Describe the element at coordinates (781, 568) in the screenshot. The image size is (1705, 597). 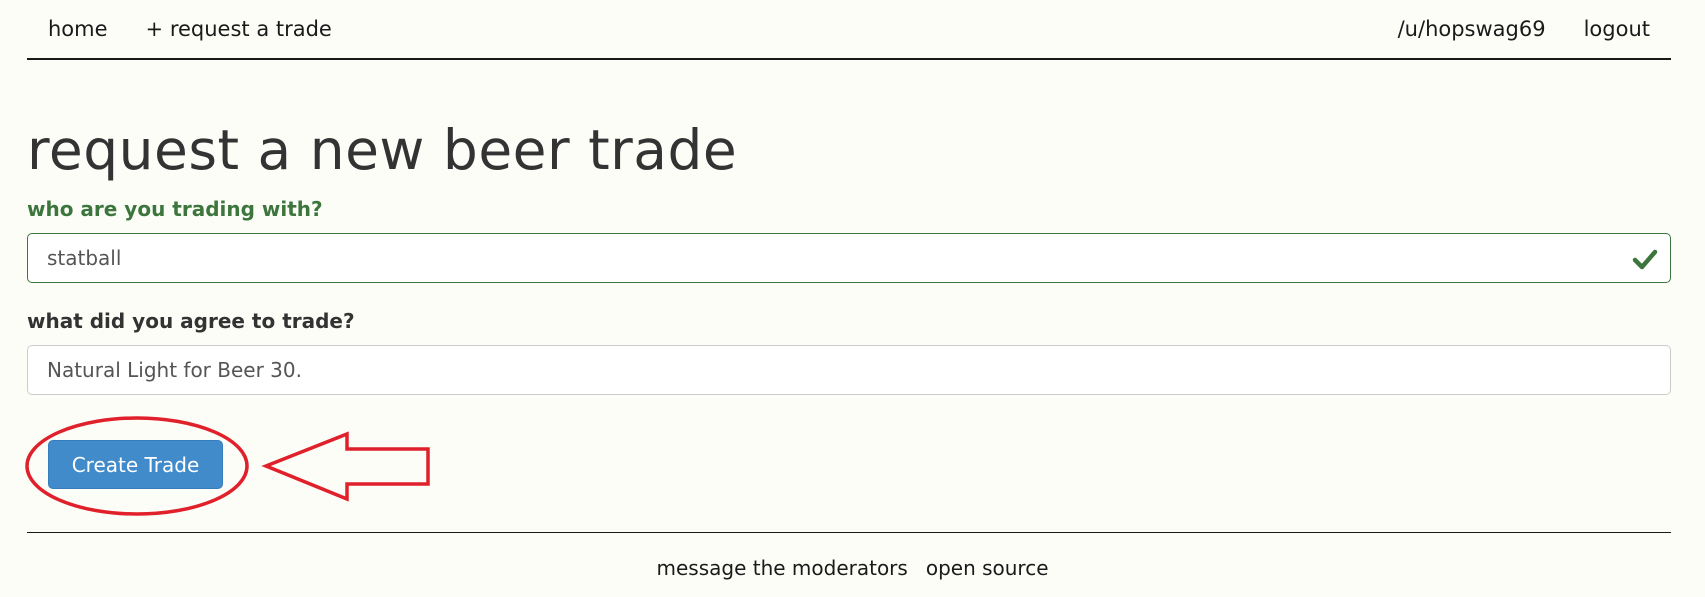
I see `footer-moderators-link: message the moderators` at that location.